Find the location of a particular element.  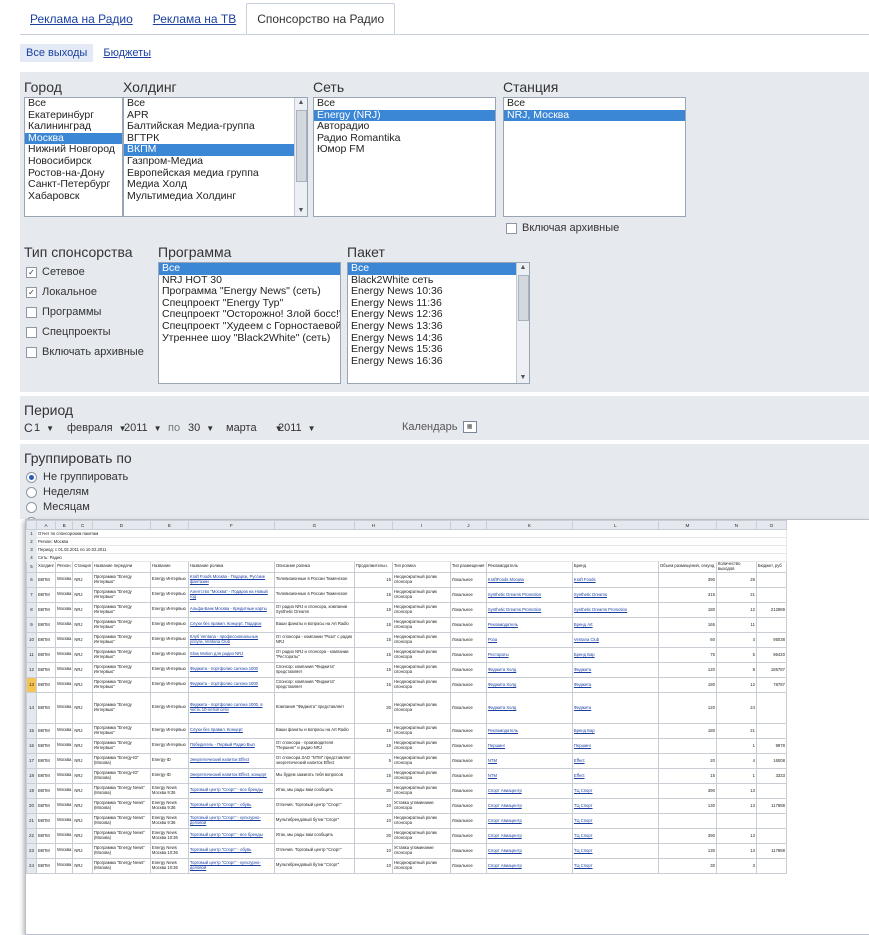

sponsorship-option-checkbox: Программы is located at coordinates (63, 312).